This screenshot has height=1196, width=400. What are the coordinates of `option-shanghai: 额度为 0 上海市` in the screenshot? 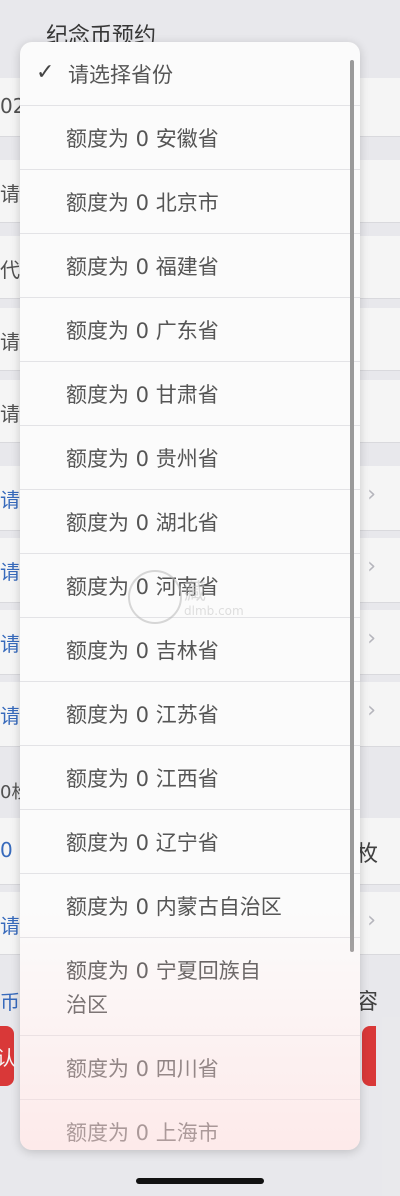 It's located at (190, 1125).